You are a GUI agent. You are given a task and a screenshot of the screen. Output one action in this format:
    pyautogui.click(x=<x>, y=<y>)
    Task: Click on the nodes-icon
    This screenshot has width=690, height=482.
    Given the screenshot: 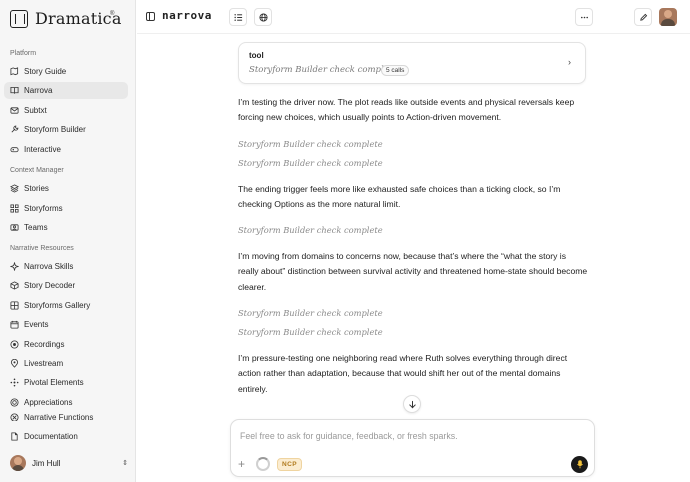 What is the action you would take?
    pyautogui.click(x=14, y=382)
    